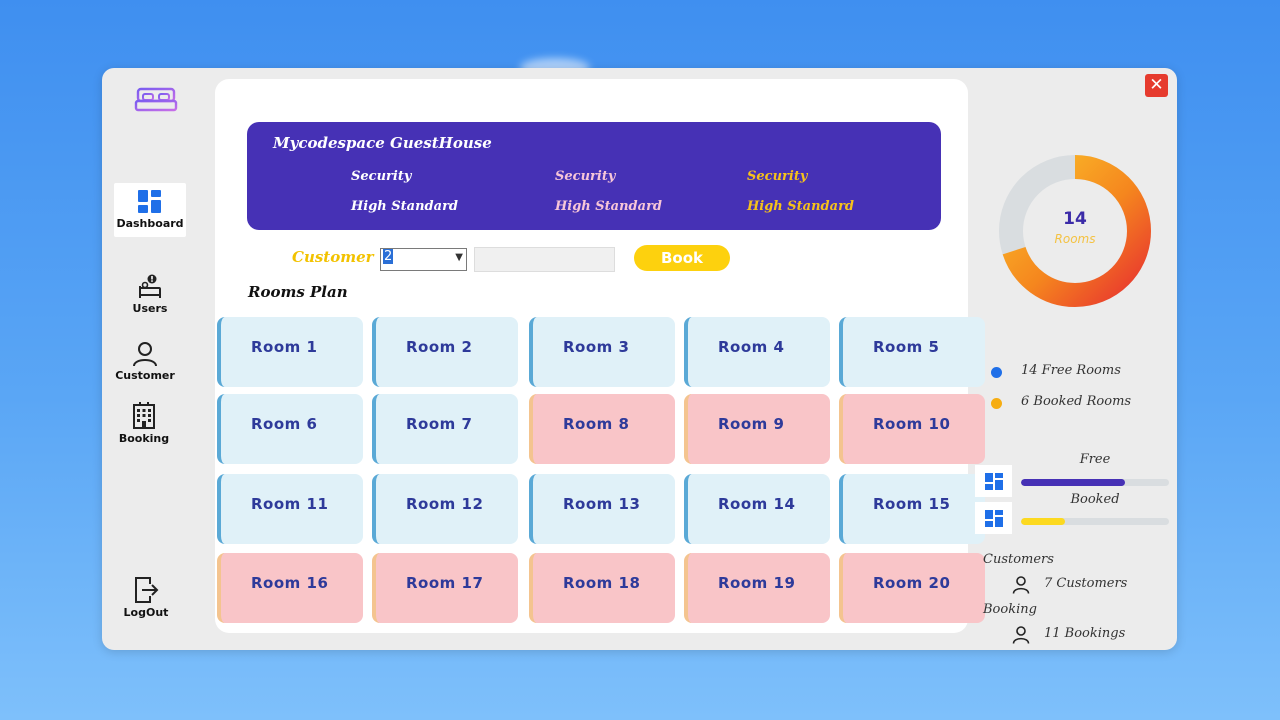  Describe the element at coordinates (290, 509) in the screenshot. I see `room-card: Room 11` at that location.